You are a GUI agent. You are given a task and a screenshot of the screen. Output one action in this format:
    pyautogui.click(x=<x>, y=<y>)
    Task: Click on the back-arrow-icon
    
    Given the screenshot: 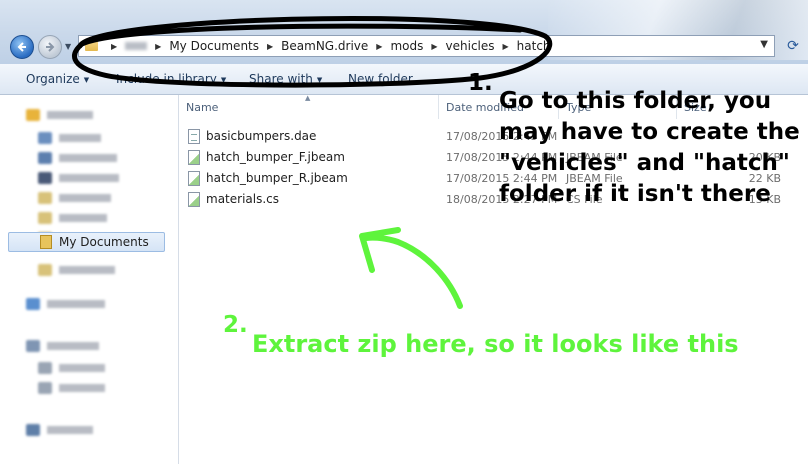 What is the action you would take?
    pyautogui.click(x=21, y=47)
    